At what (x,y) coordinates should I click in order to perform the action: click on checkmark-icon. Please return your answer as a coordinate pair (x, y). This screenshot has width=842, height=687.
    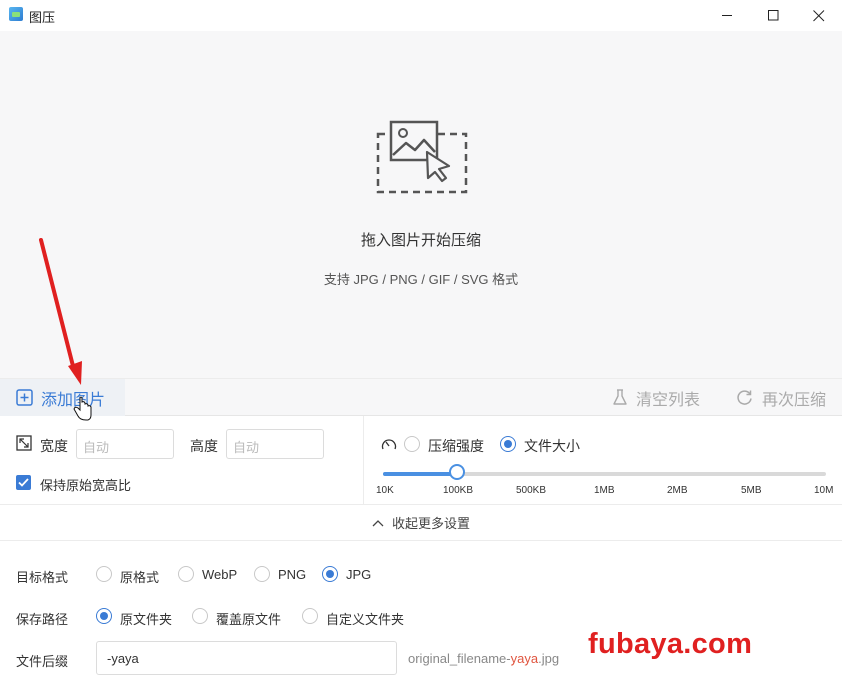
    Looking at the image, I should click on (23, 482).